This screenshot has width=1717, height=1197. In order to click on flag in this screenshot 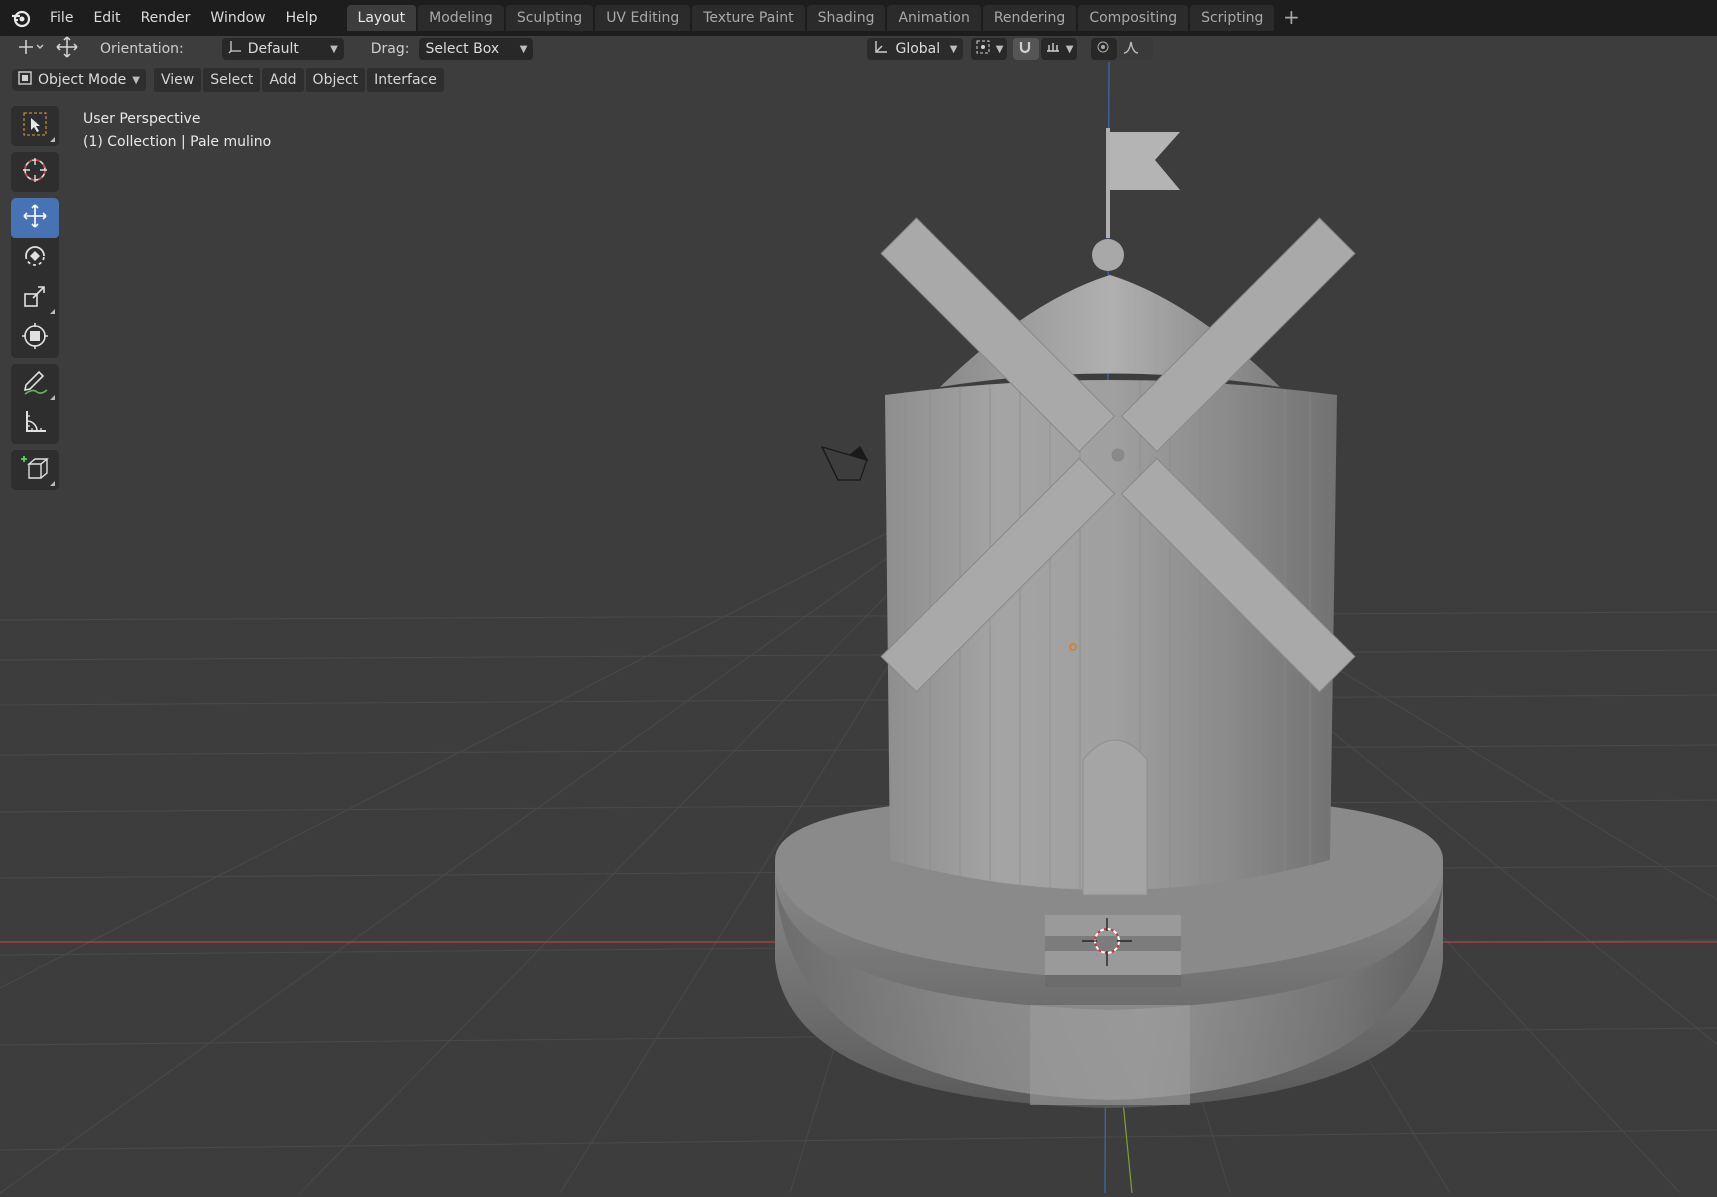, I will do `click(1145, 161)`.